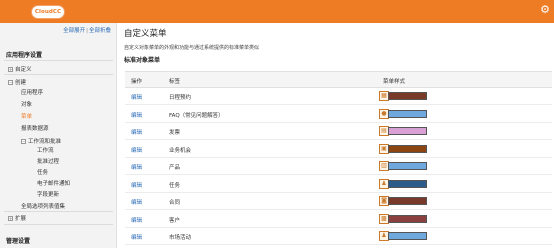 This screenshot has width=554, height=248. Describe the element at coordinates (175, 168) in the screenshot. I see `menu-label: 产品` at that location.